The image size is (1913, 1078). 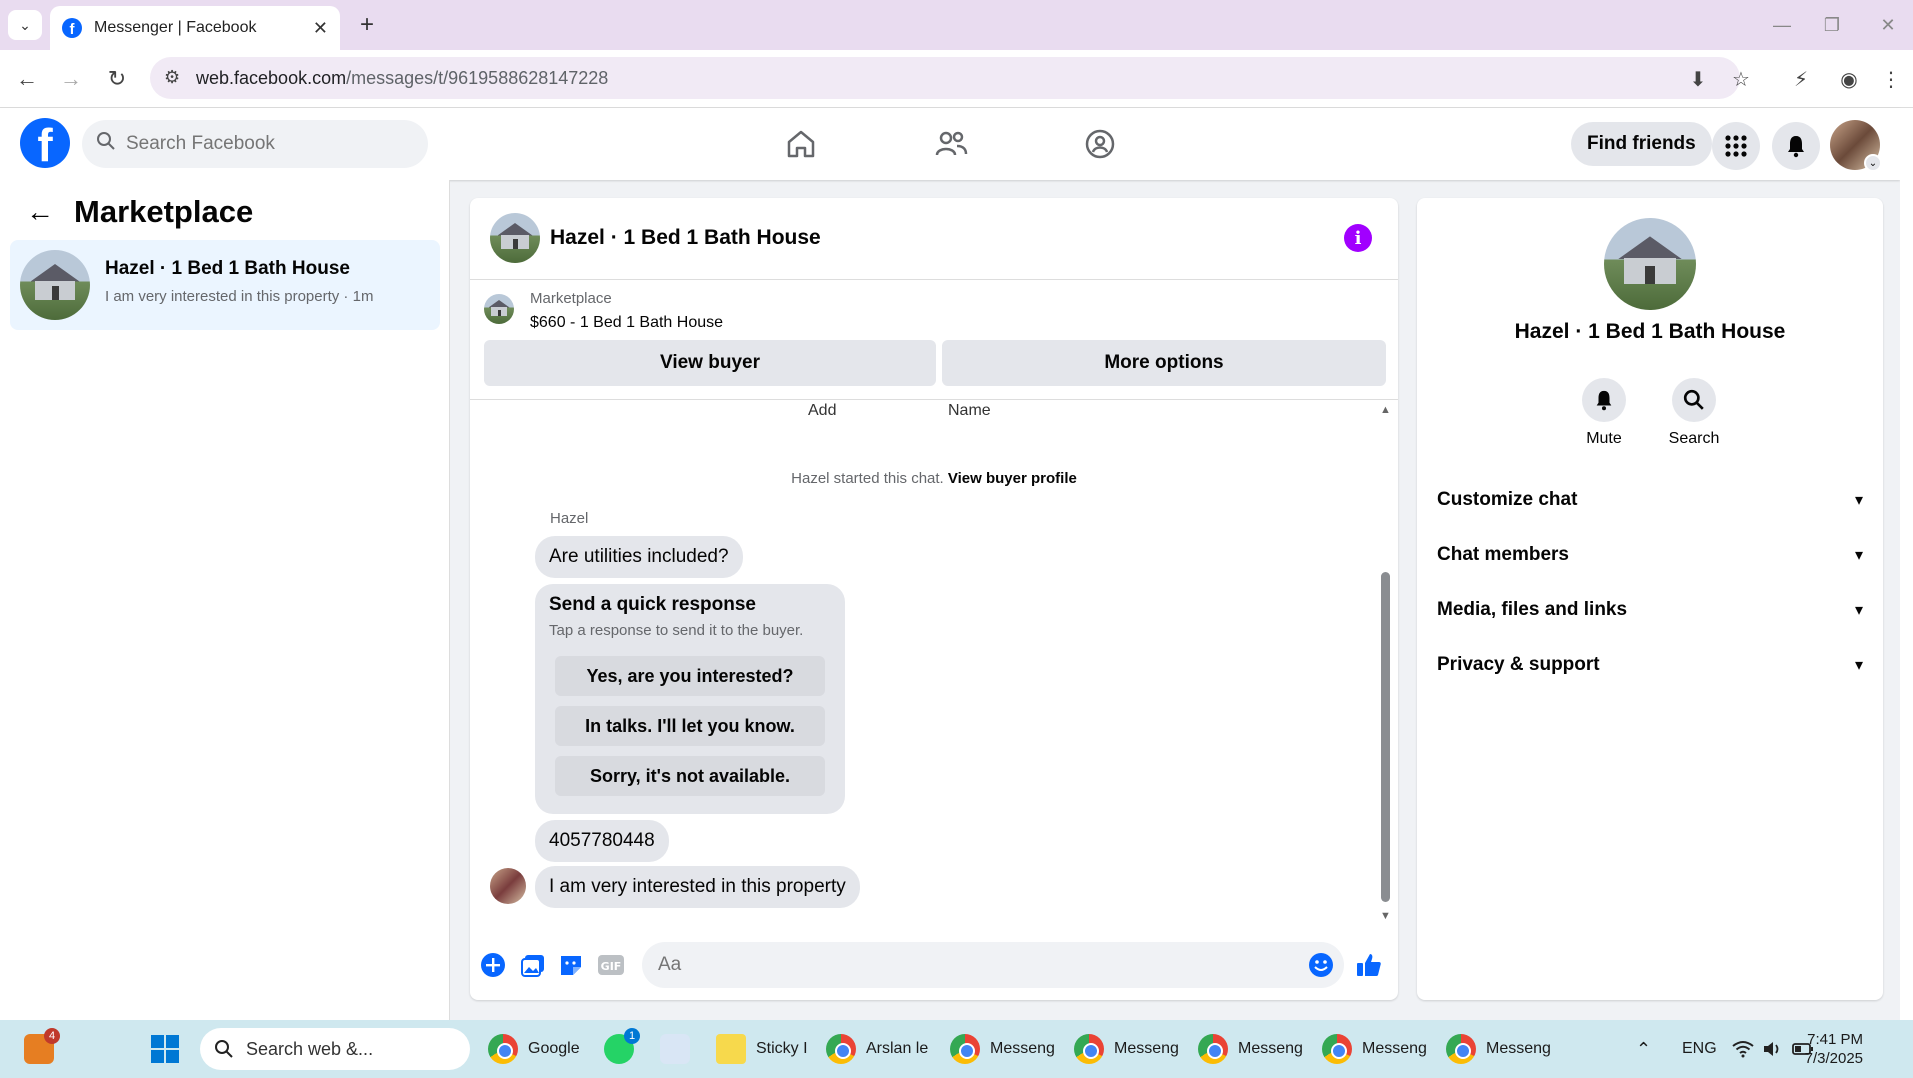 What do you see at coordinates (1832, 25) in the screenshot?
I see `restore-icon: ❐` at bounding box center [1832, 25].